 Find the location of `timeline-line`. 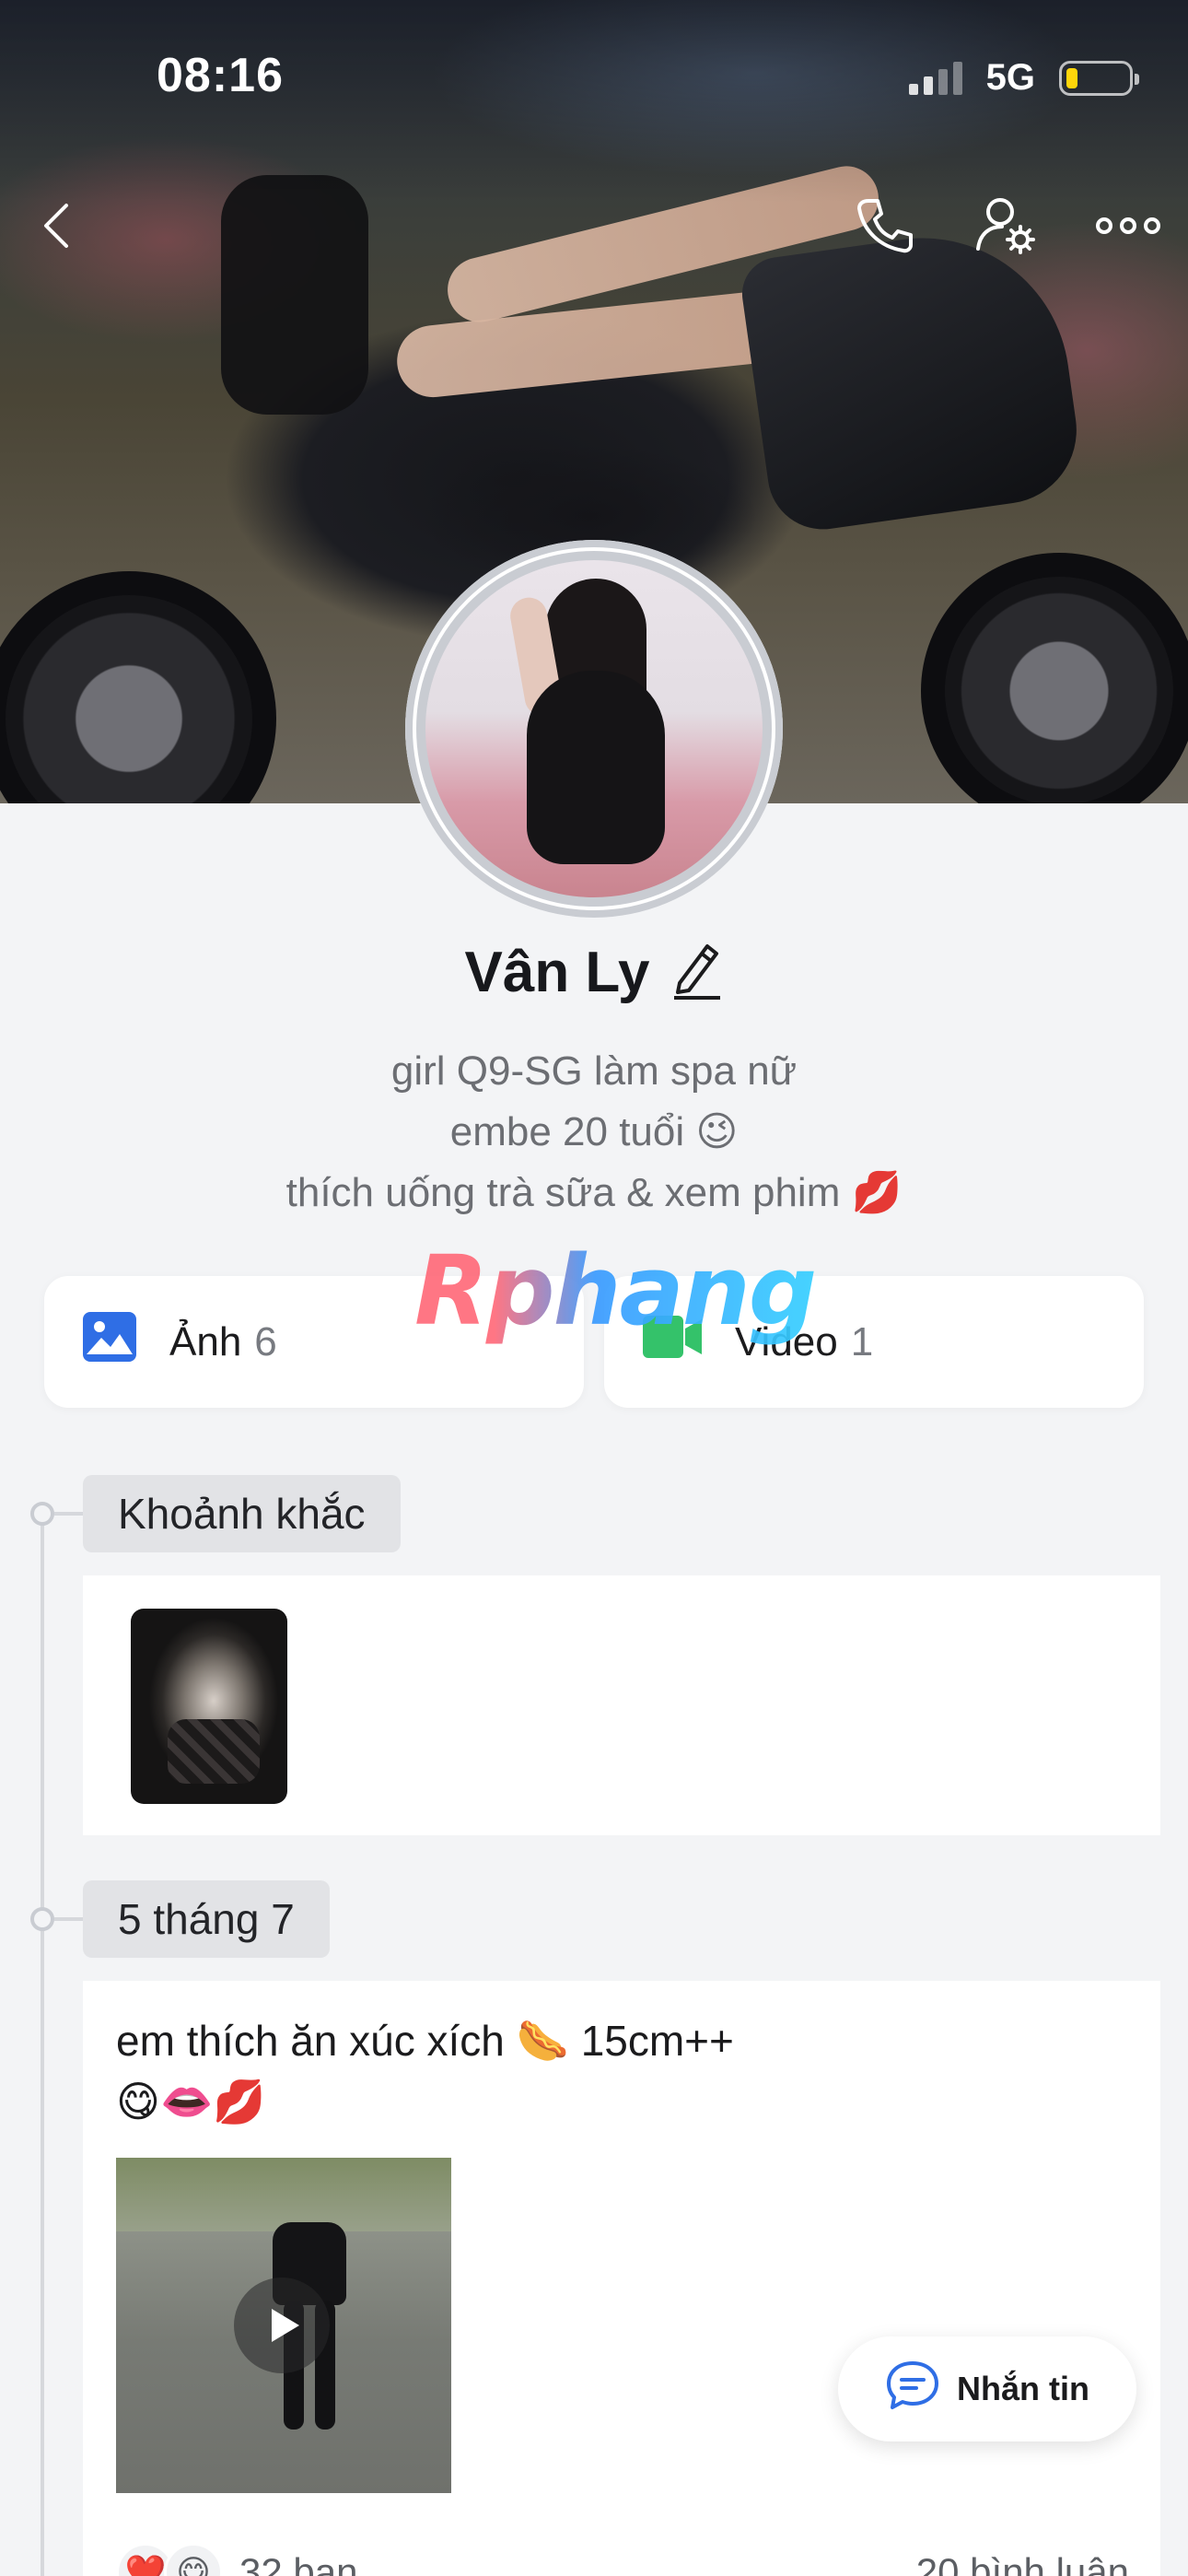

timeline-line is located at coordinates (42, 2044).